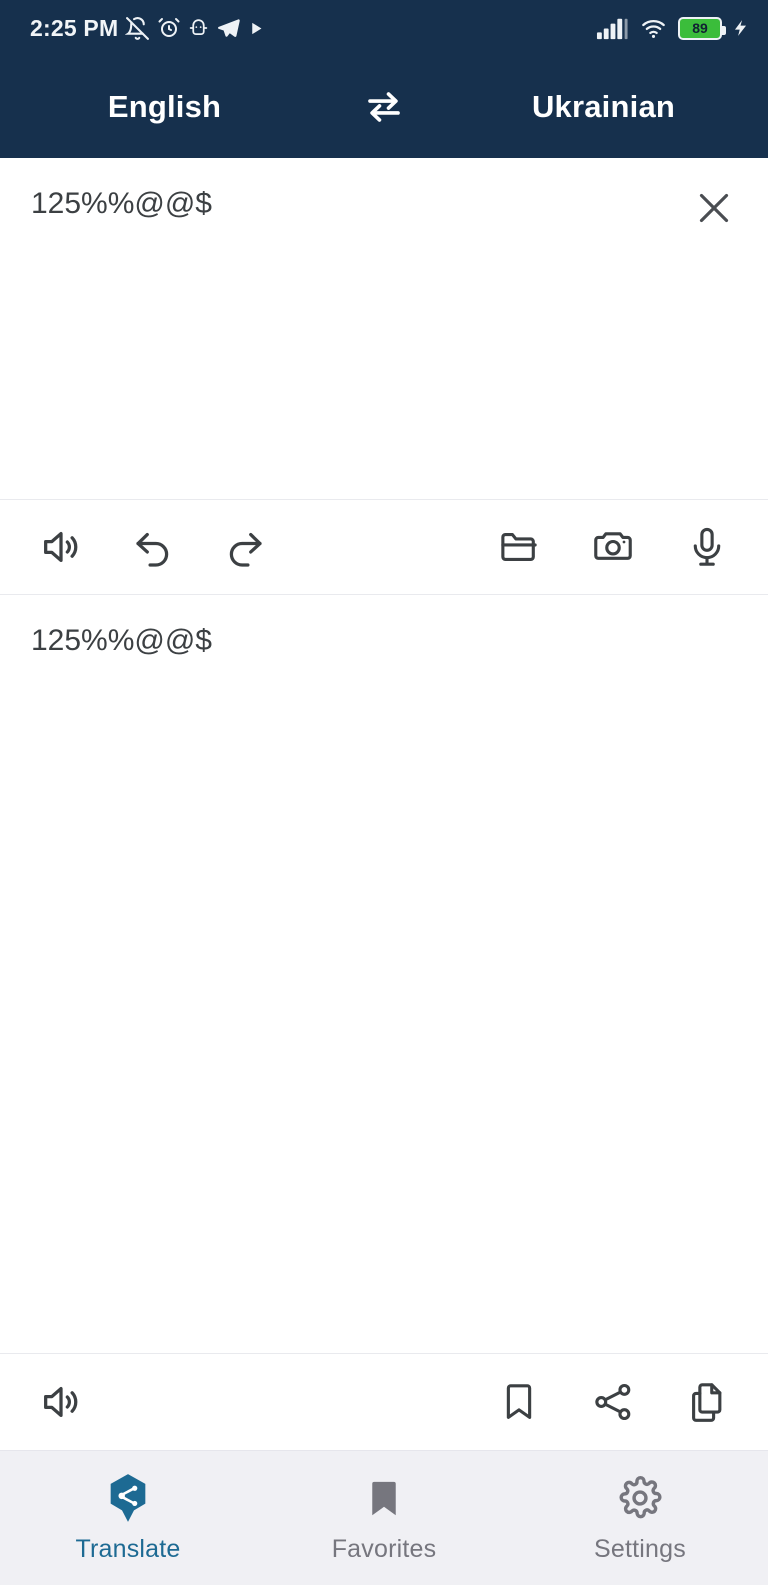 The height and width of the screenshot is (1585, 768). I want to click on undo-button, so click(153, 547).